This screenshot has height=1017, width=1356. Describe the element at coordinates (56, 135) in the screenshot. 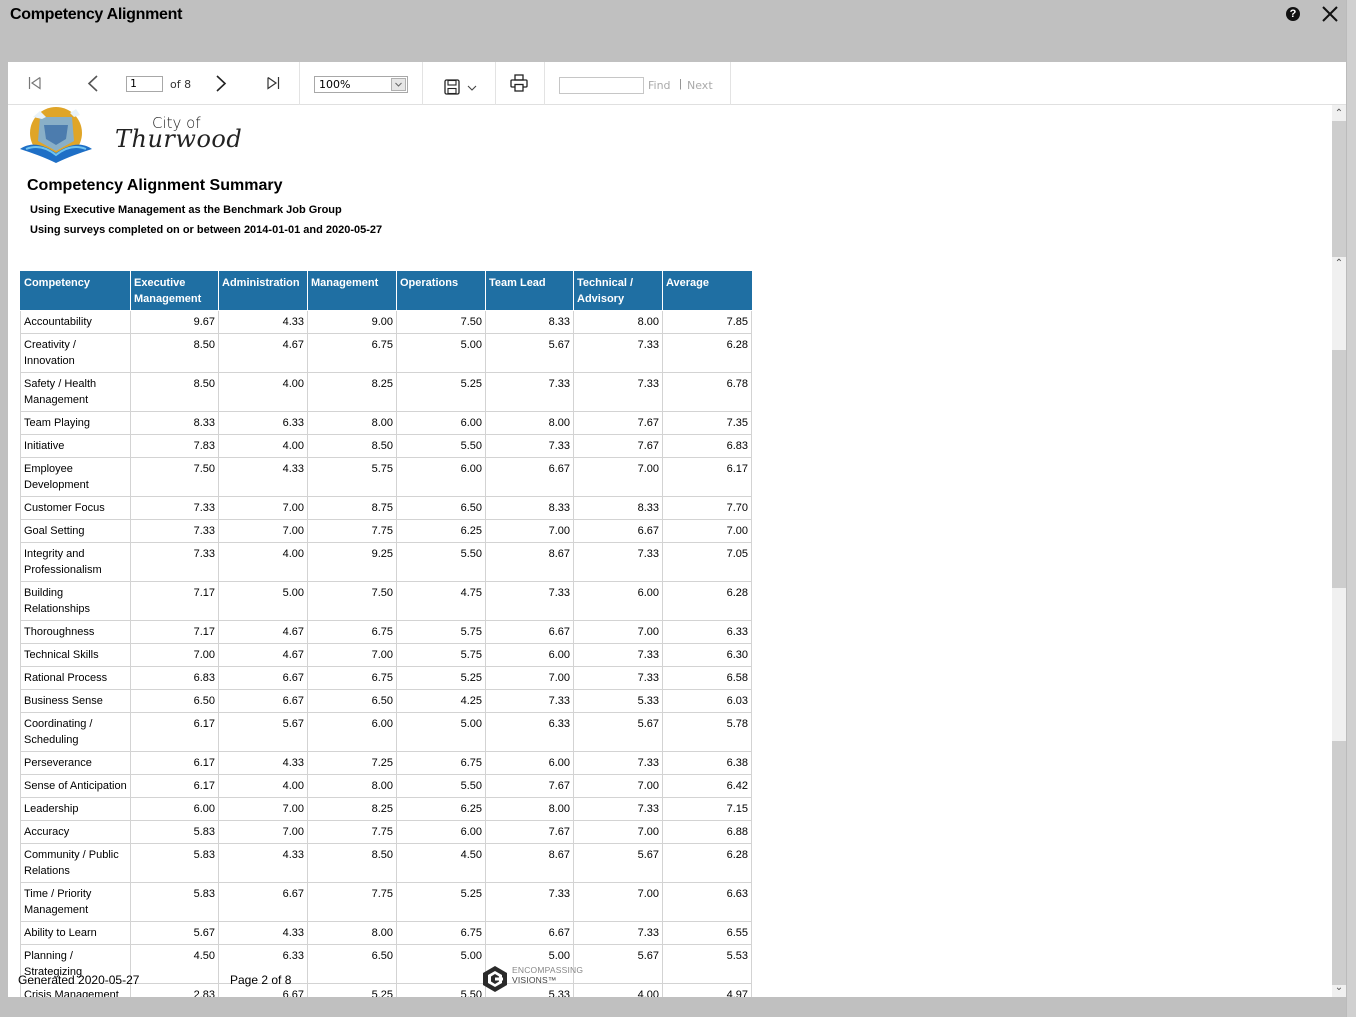

I see `city-emblem-icon` at that location.